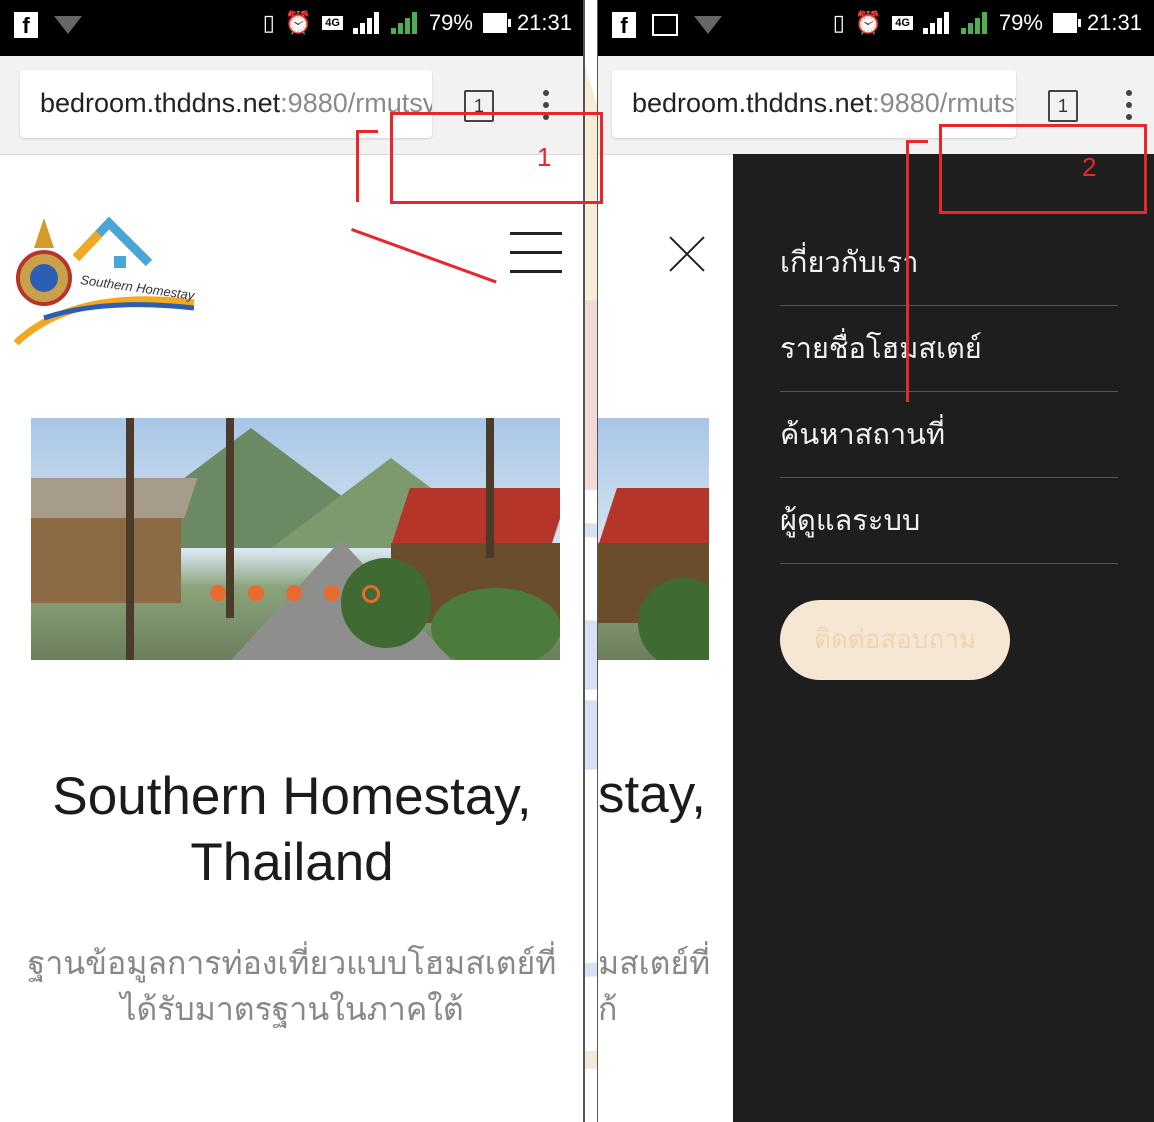 This screenshot has width=1154, height=1122. What do you see at coordinates (1063, 106) in the screenshot?
I see `tab-switcher-button: 1` at bounding box center [1063, 106].